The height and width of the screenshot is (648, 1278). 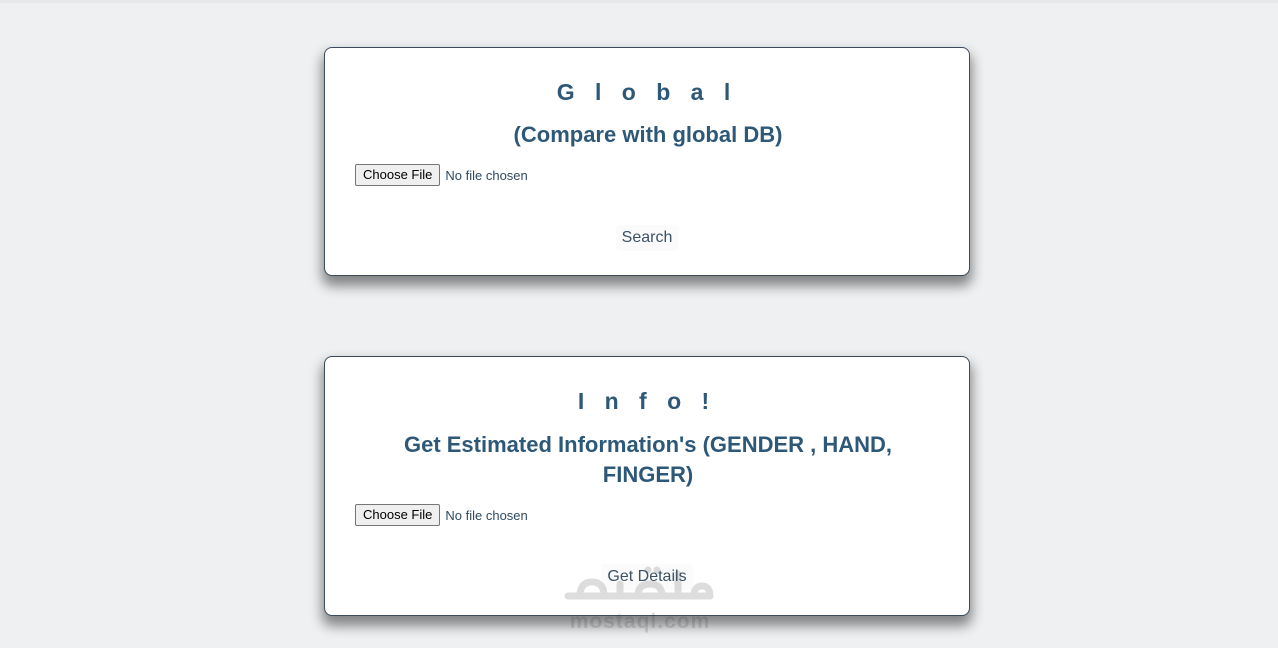 I want to click on get-details-button: Get Details, so click(x=647, y=577).